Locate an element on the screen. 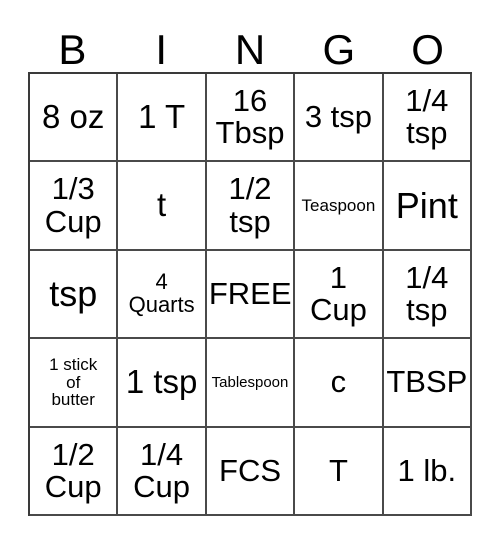 This screenshot has height=544, width=500. bingo-cell-label: 1/2 Cup is located at coordinates (73, 470).